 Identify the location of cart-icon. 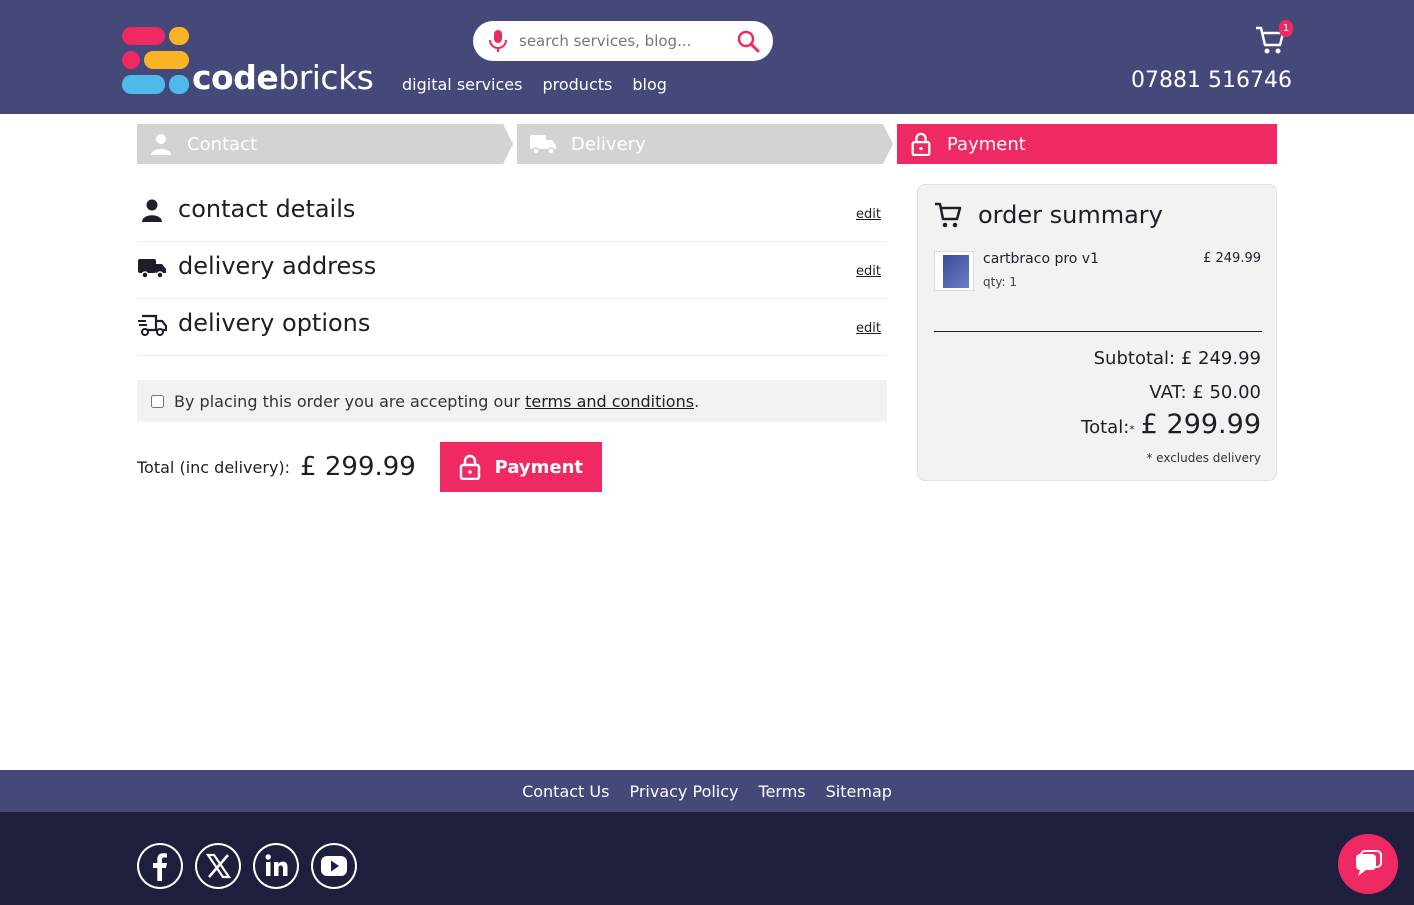
(948, 215).